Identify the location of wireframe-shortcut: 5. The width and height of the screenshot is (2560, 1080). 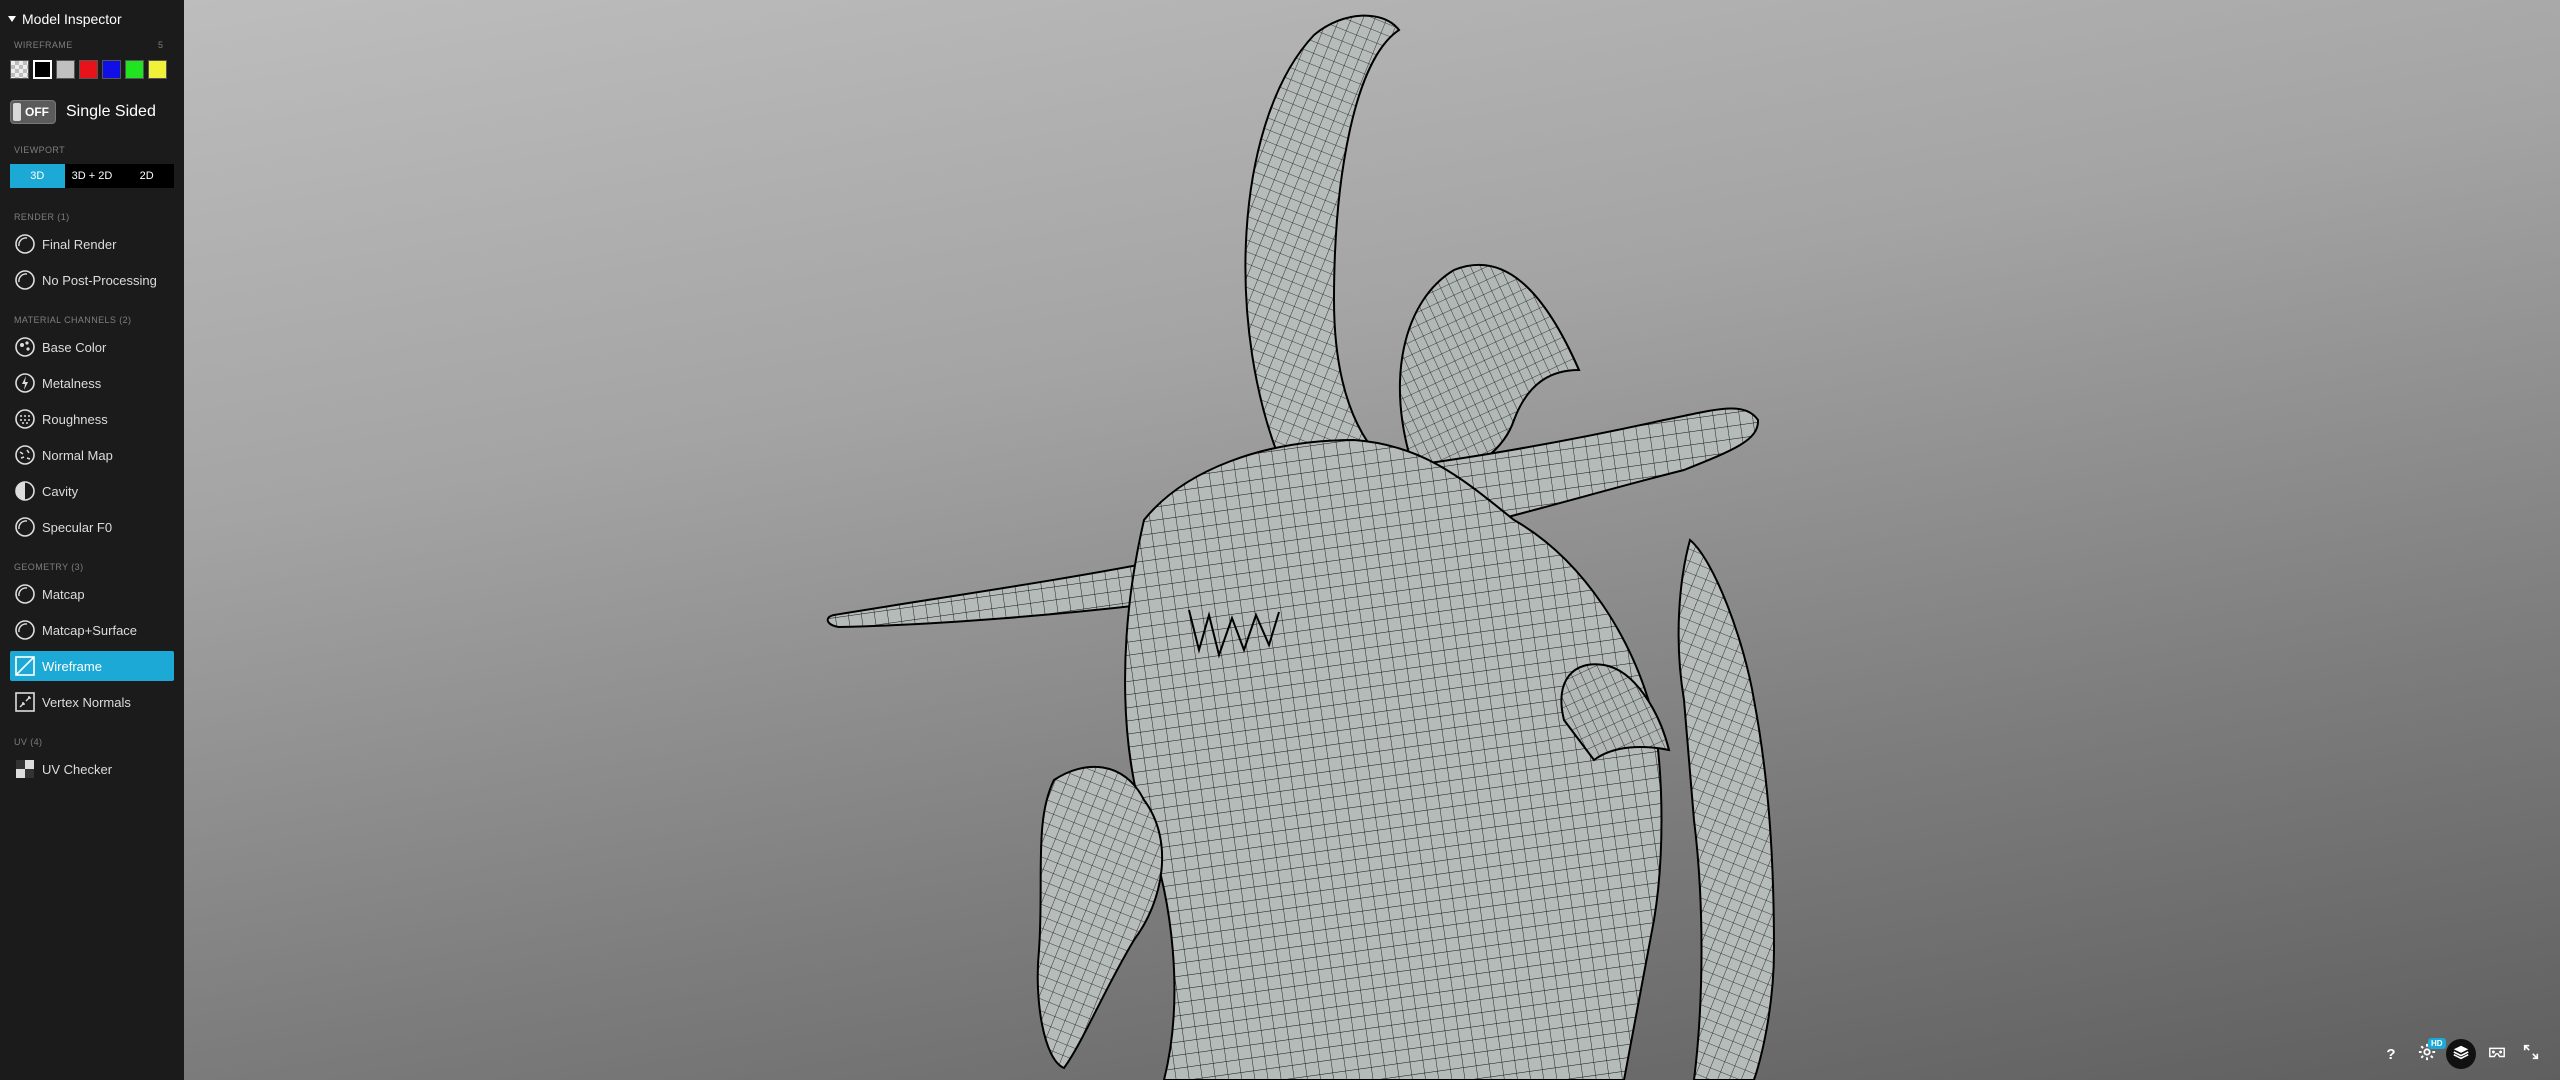
(161, 45).